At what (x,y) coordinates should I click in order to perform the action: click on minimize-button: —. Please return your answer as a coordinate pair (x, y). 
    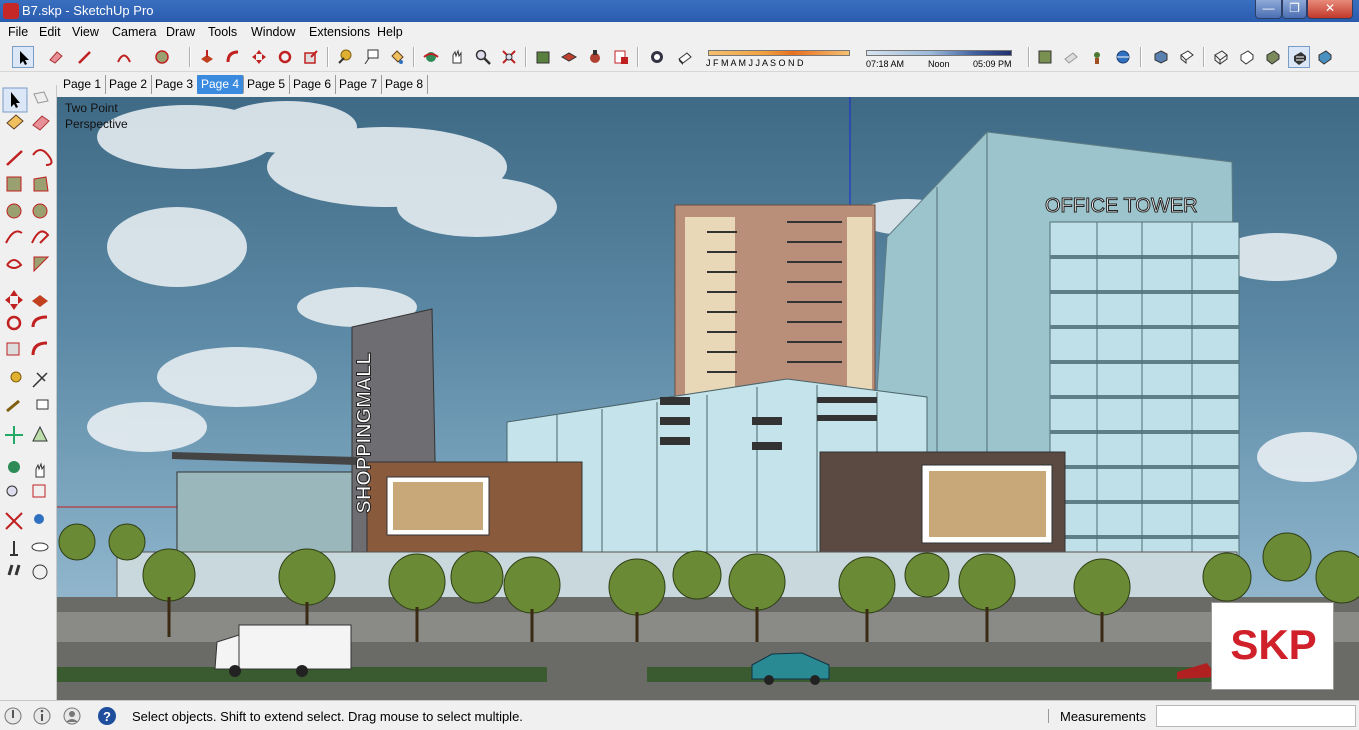
    Looking at the image, I should click on (1268, 9).